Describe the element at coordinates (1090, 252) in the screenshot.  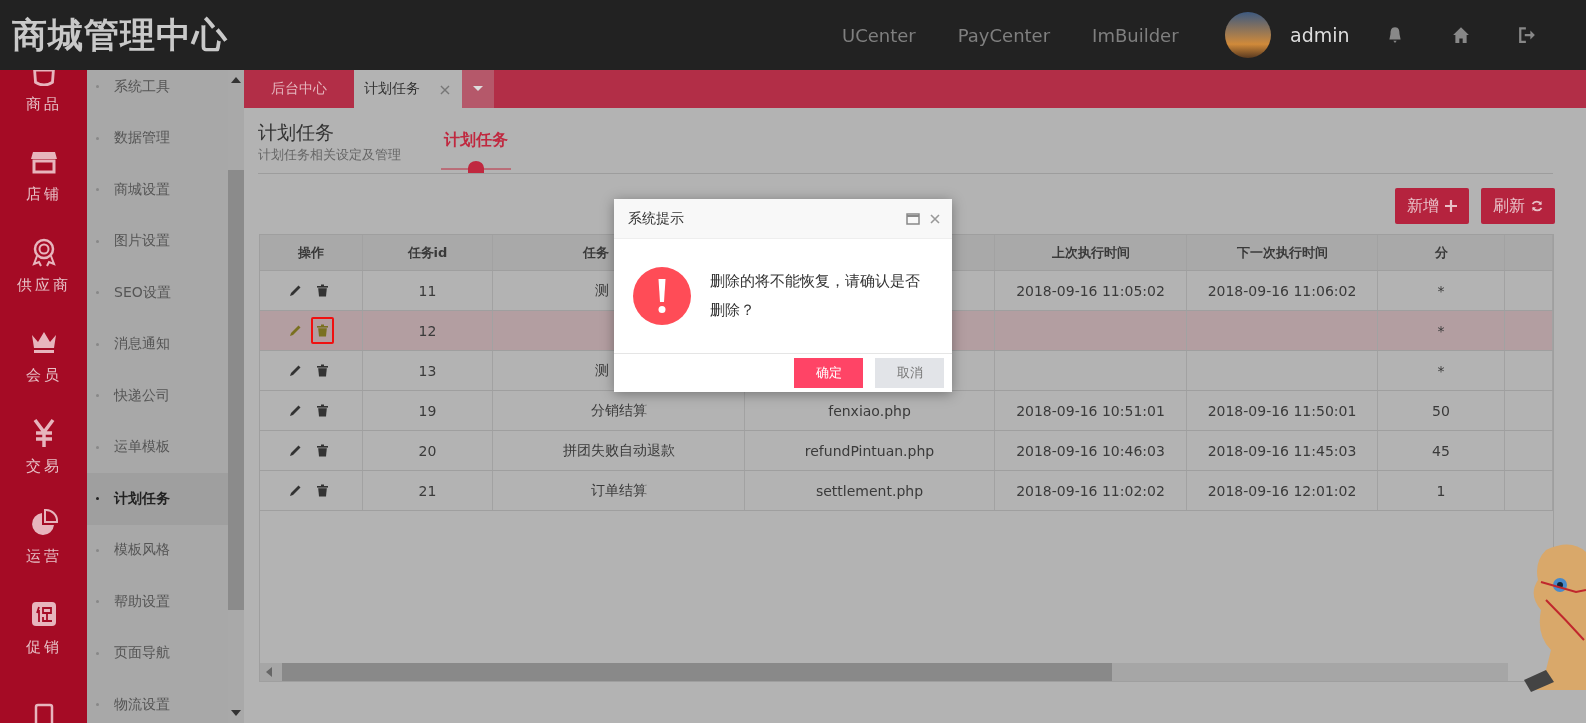
I see `column-header: 上次执行时间` at that location.